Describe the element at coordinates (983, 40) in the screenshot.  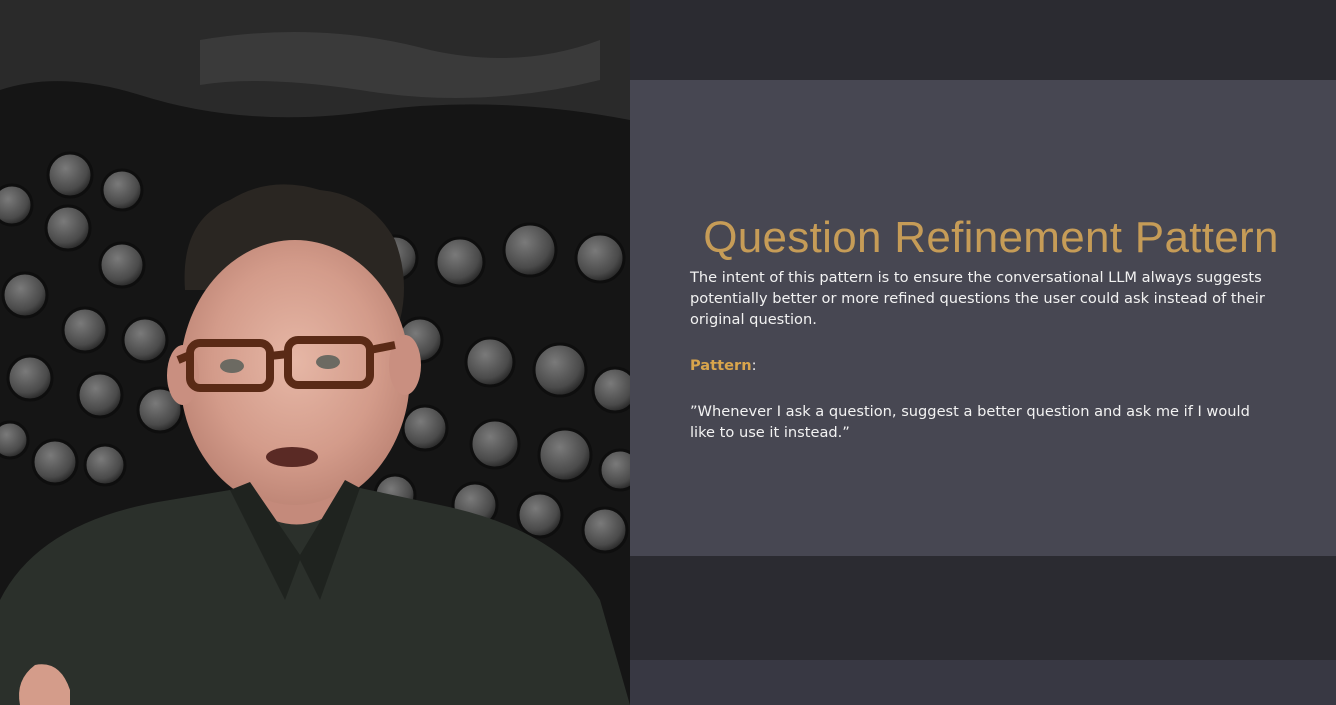
I see `slide-top-band` at that location.